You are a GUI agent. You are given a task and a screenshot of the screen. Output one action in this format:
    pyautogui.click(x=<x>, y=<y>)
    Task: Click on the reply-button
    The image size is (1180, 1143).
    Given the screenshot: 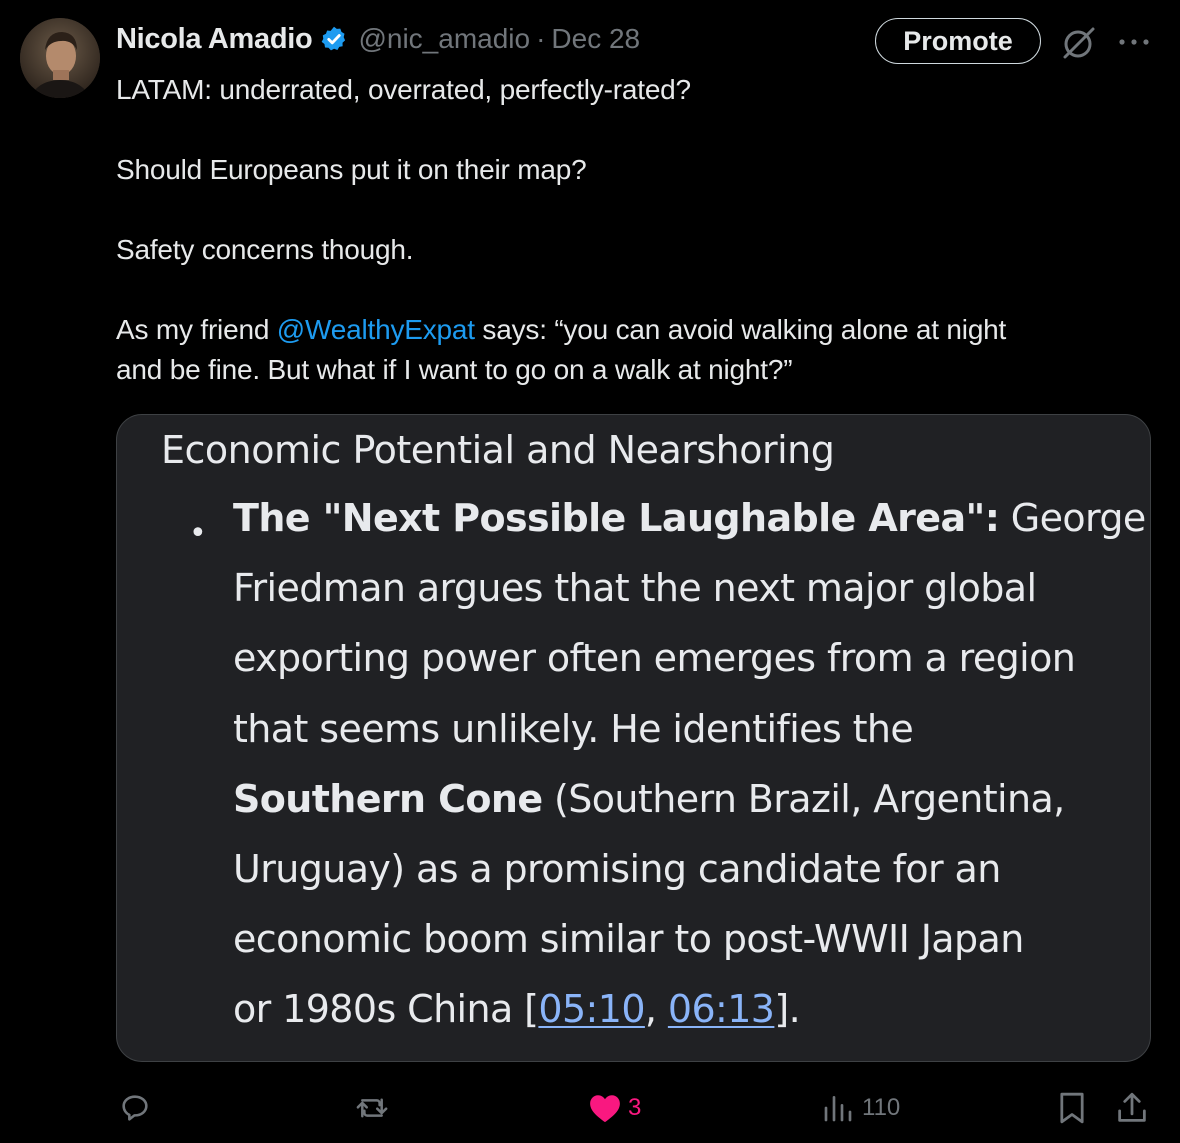 What is the action you would take?
    pyautogui.click(x=135, y=1108)
    